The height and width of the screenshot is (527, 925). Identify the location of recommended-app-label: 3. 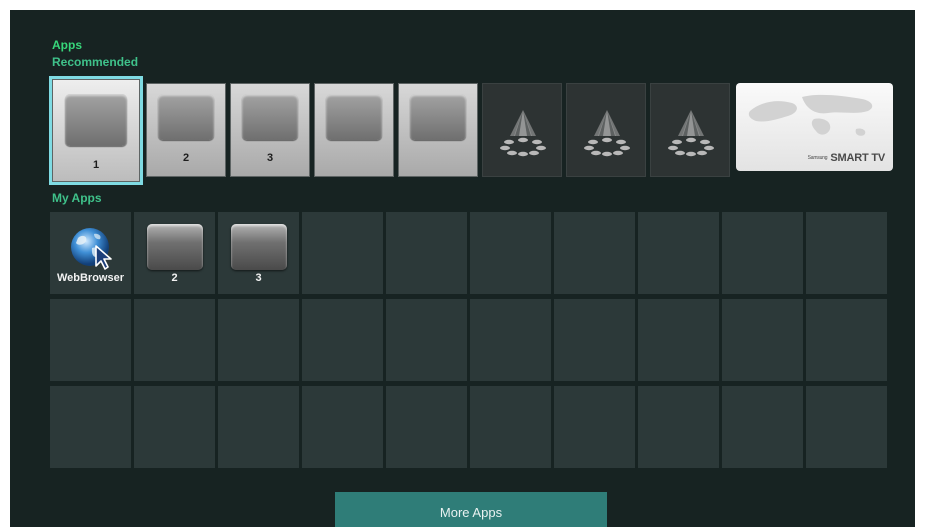
(270, 158).